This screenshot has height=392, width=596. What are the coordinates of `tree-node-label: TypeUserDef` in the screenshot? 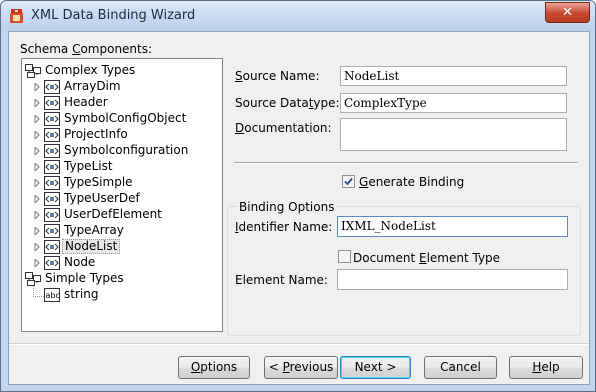 It's located at (102, 198).